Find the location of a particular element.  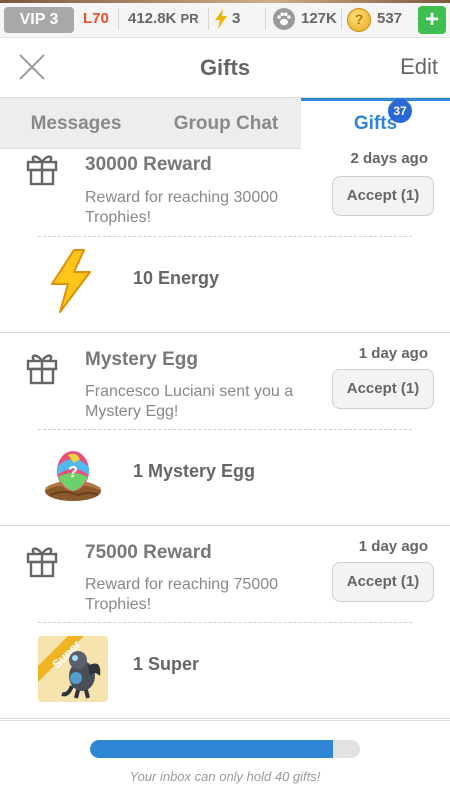

inbox-capacity-fill is located at coordinates (211, 749).